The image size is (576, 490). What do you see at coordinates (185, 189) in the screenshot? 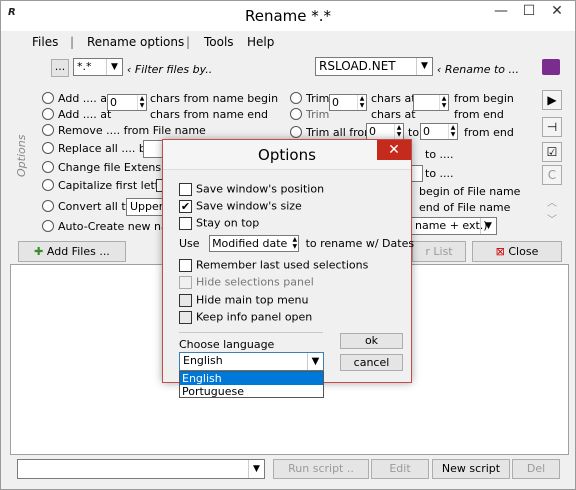
I see `save-position-checkbox` at bounding box center [185, 189].